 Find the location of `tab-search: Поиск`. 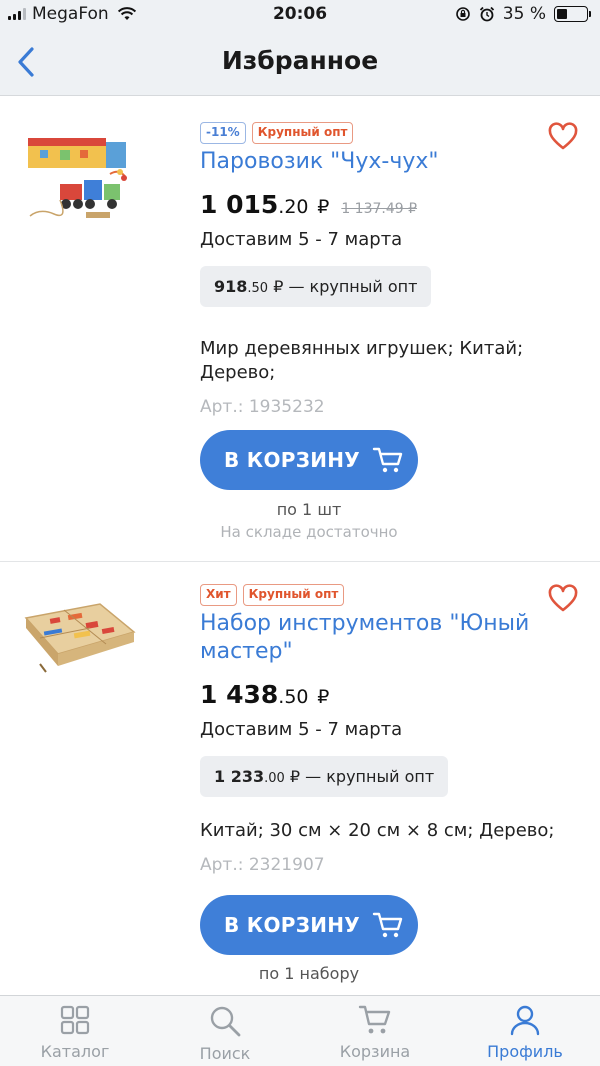

tab-search: Поиск is located at coordinates (225, 1031).